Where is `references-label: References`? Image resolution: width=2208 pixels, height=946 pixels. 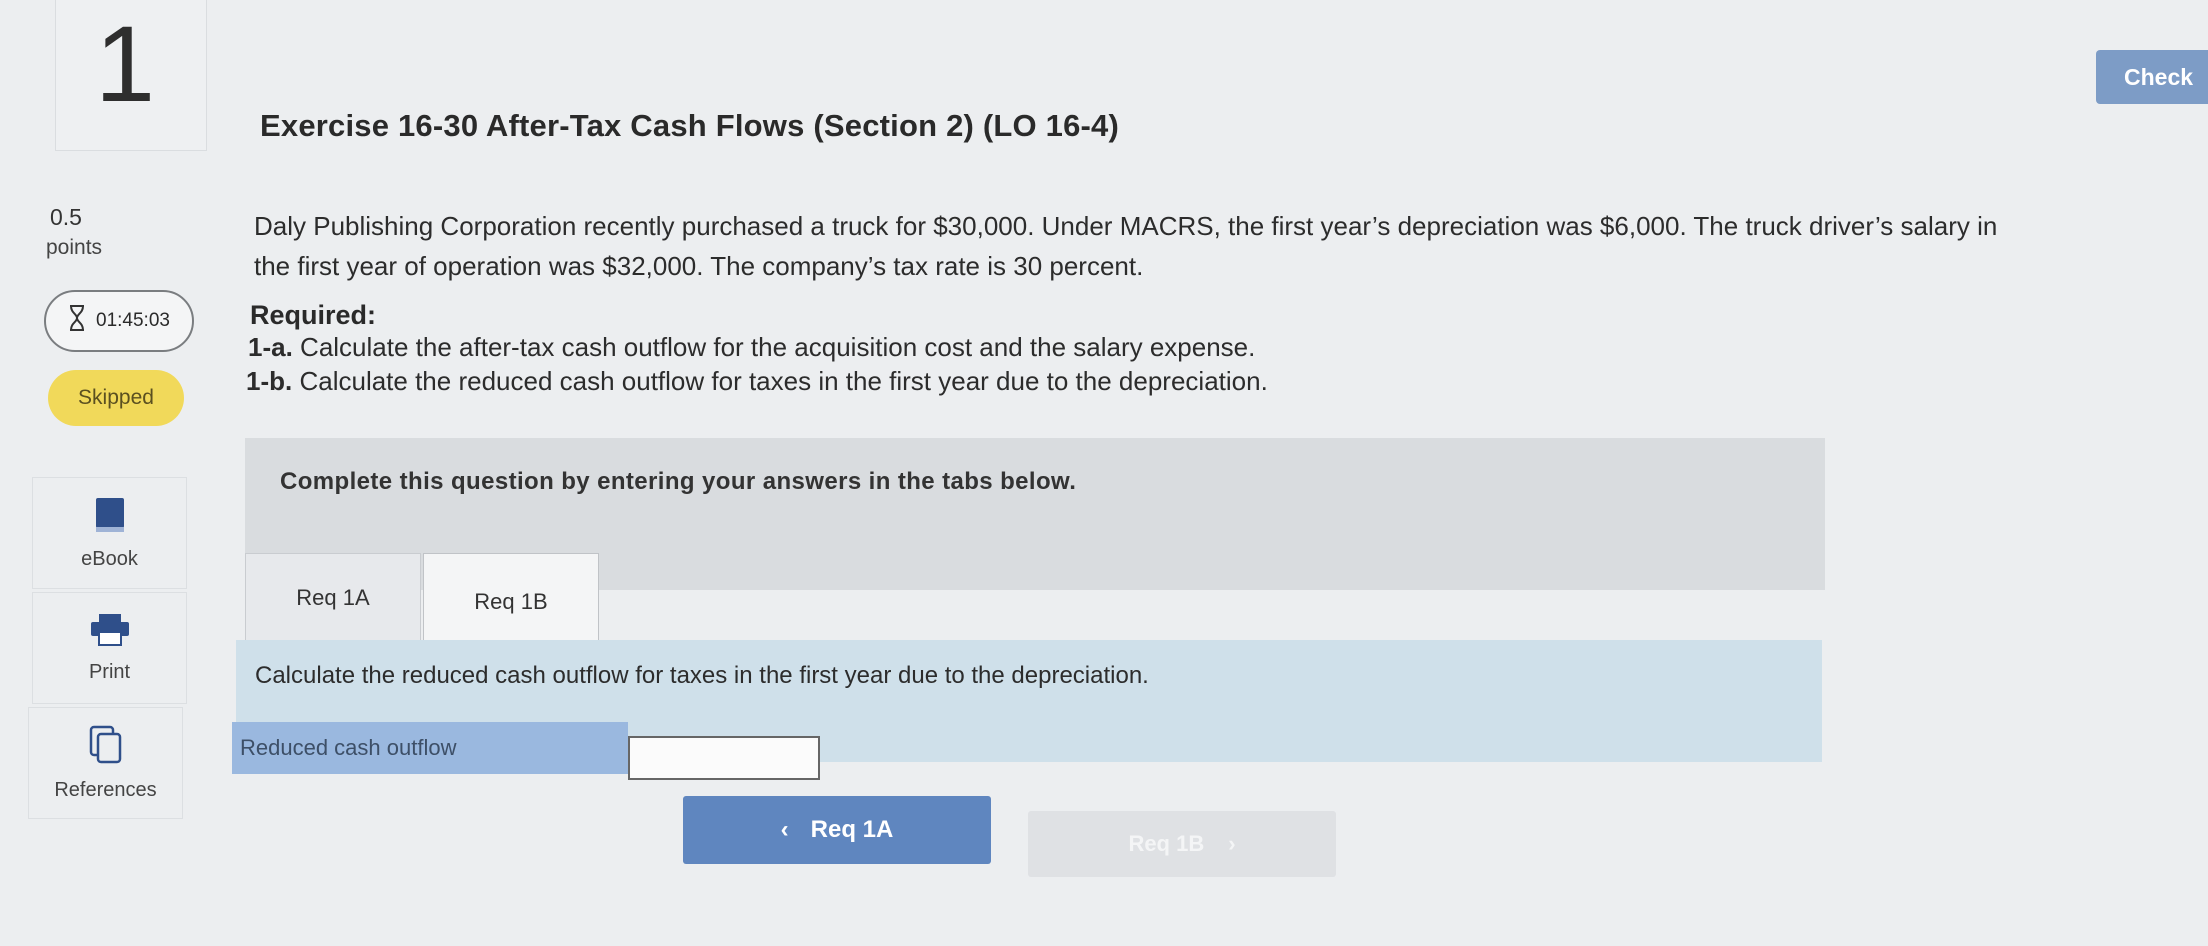 references-label: References is located at coordinates (105, 789).